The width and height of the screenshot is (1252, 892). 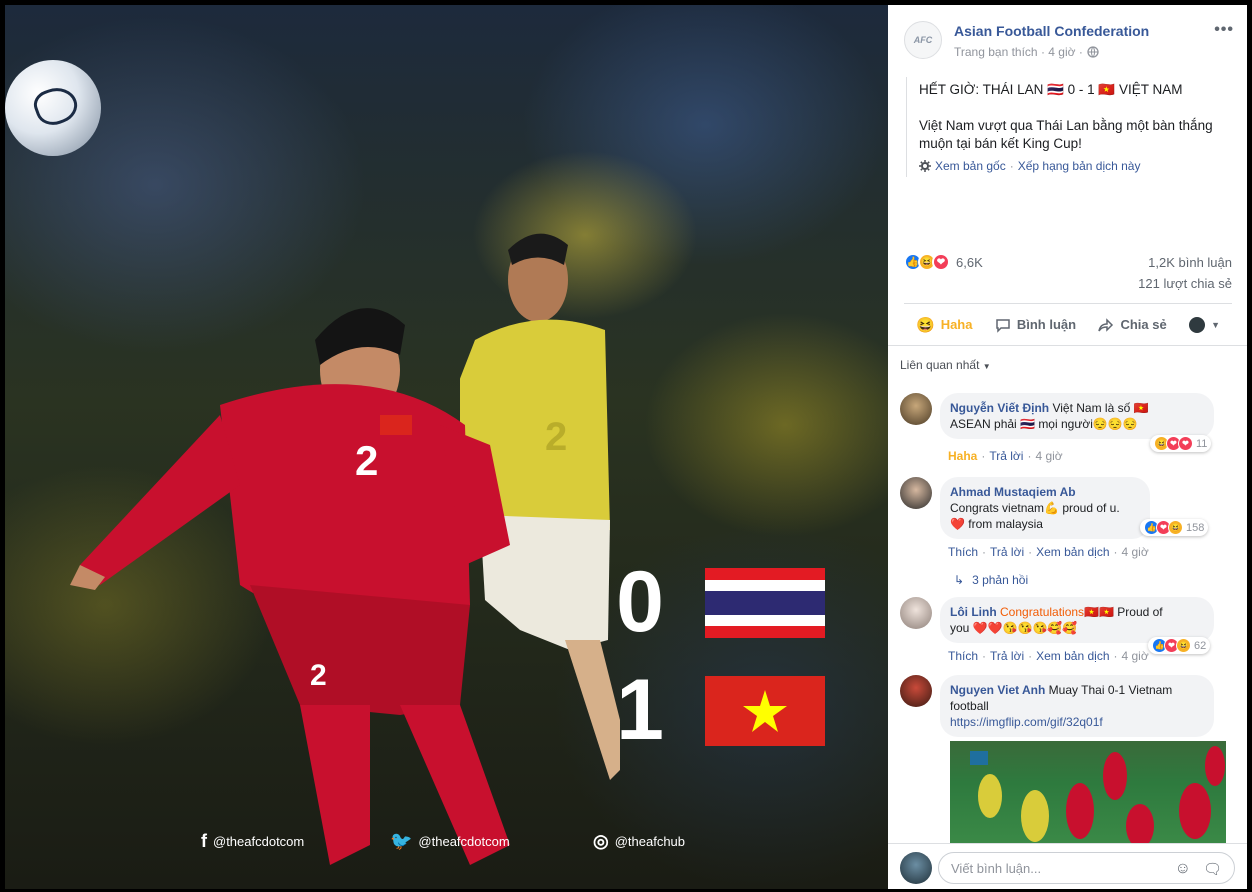 I want to click on share-count: 121 lượt chia sẻ, so click(x=1185, y=283).